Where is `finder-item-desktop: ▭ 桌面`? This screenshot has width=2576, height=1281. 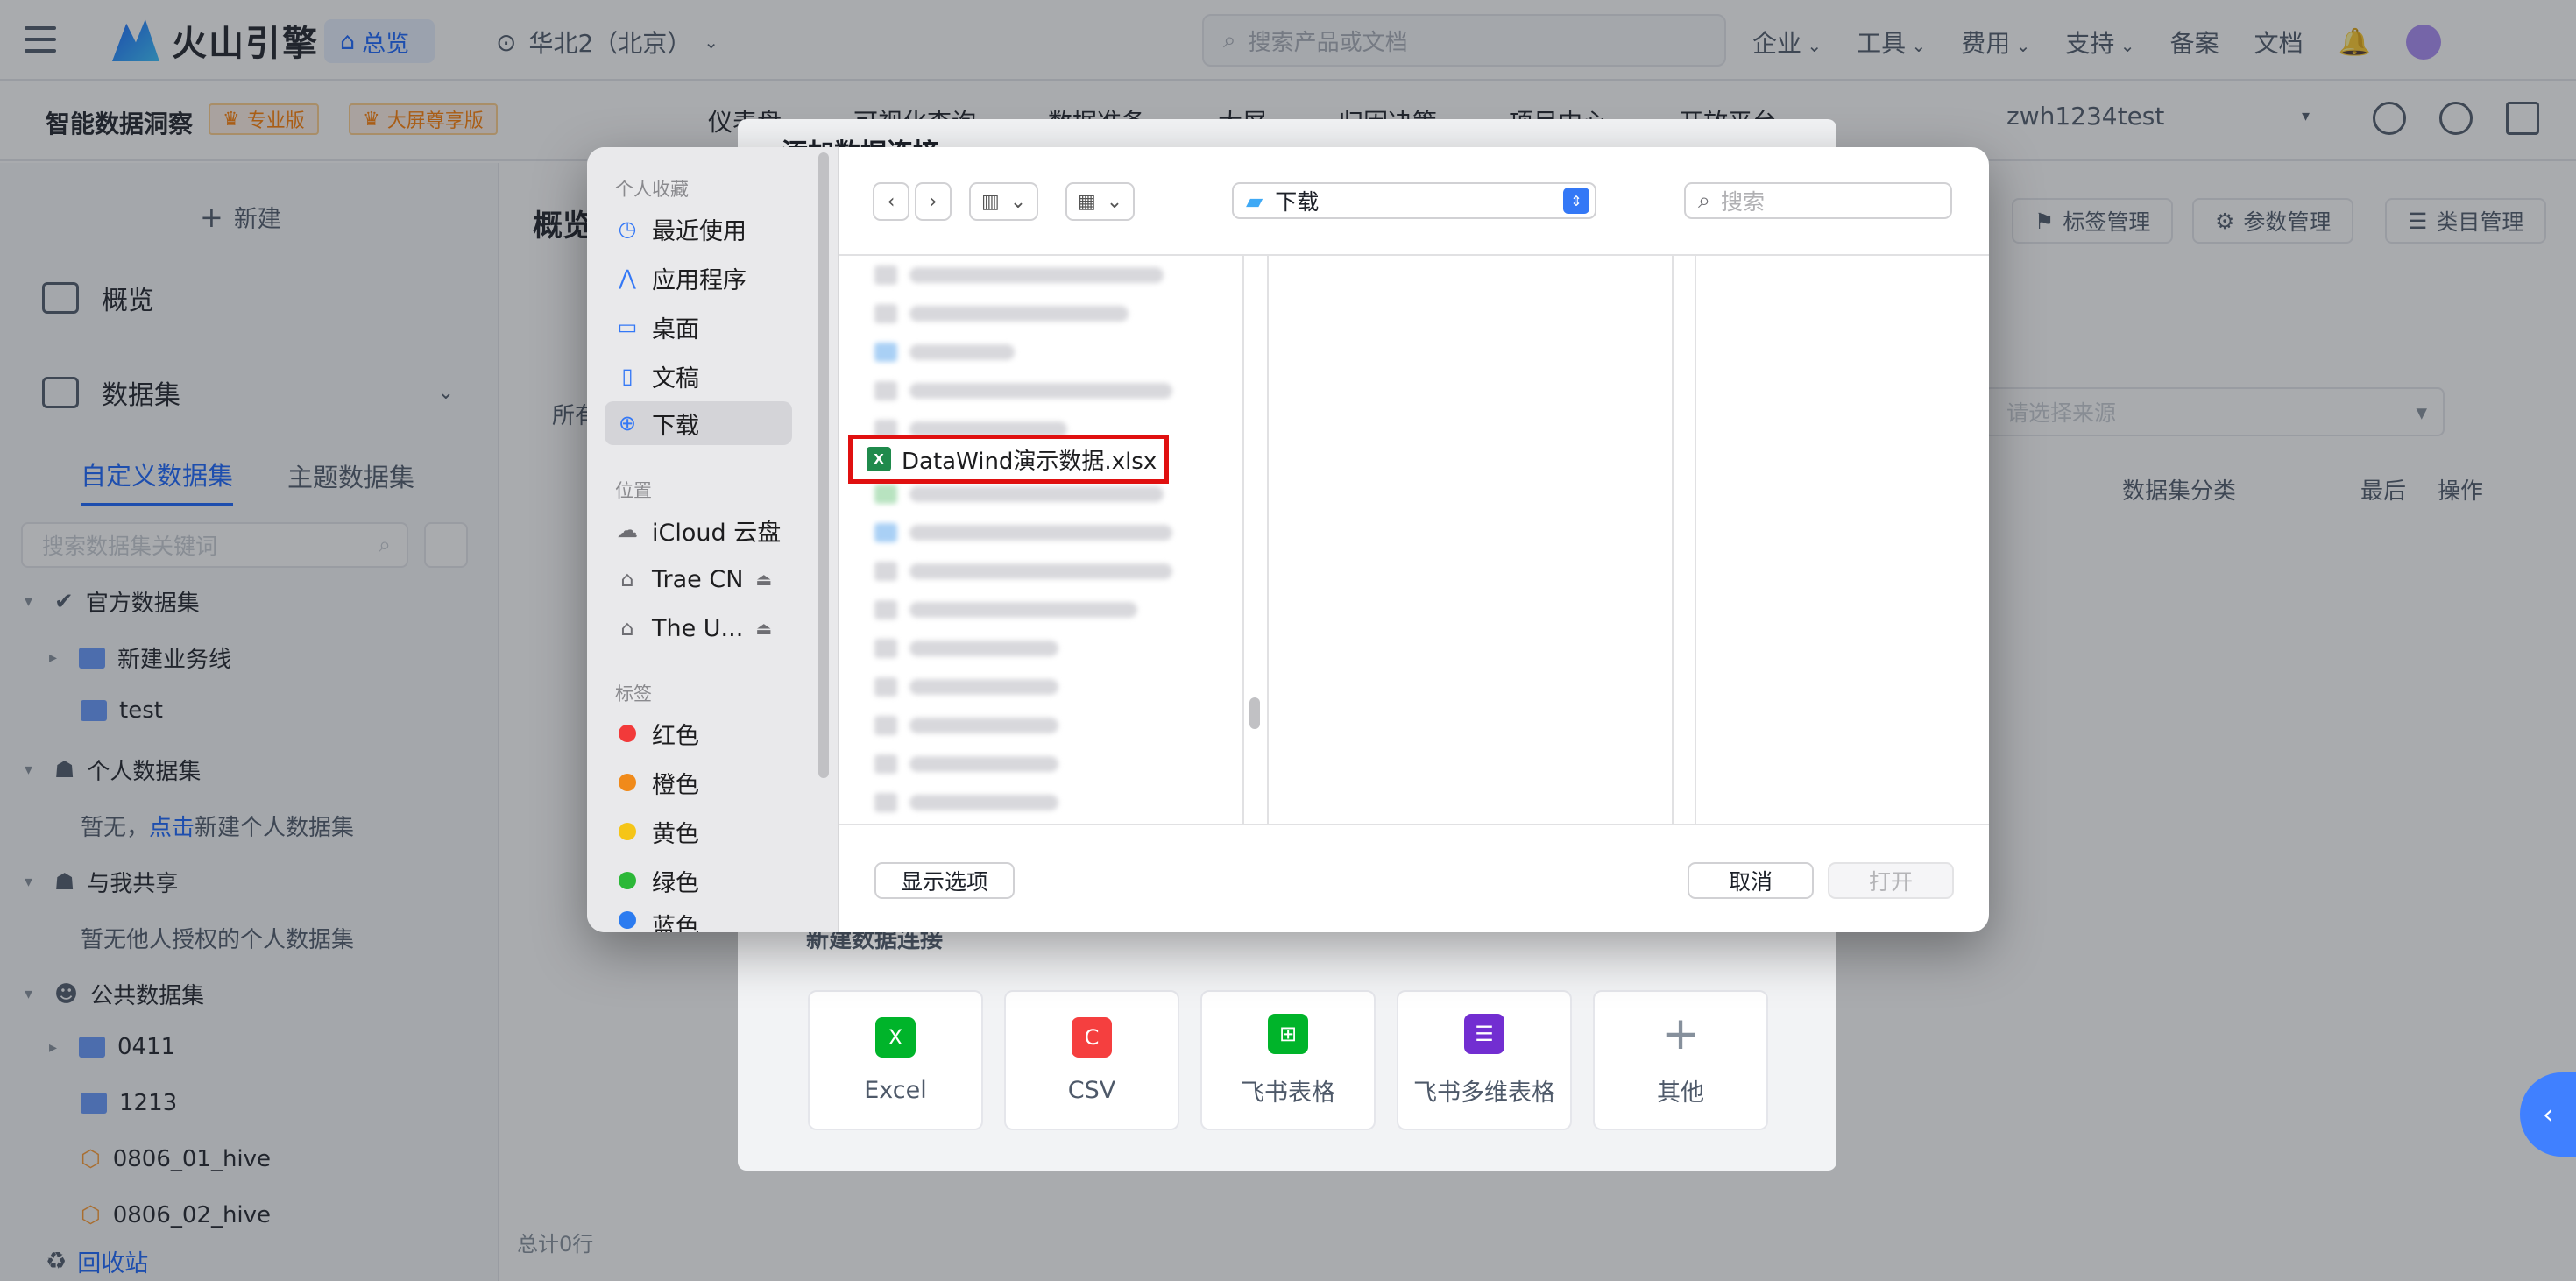 finder-item-desktop: ▭ 桌面 is located at coordinates (698, 327).